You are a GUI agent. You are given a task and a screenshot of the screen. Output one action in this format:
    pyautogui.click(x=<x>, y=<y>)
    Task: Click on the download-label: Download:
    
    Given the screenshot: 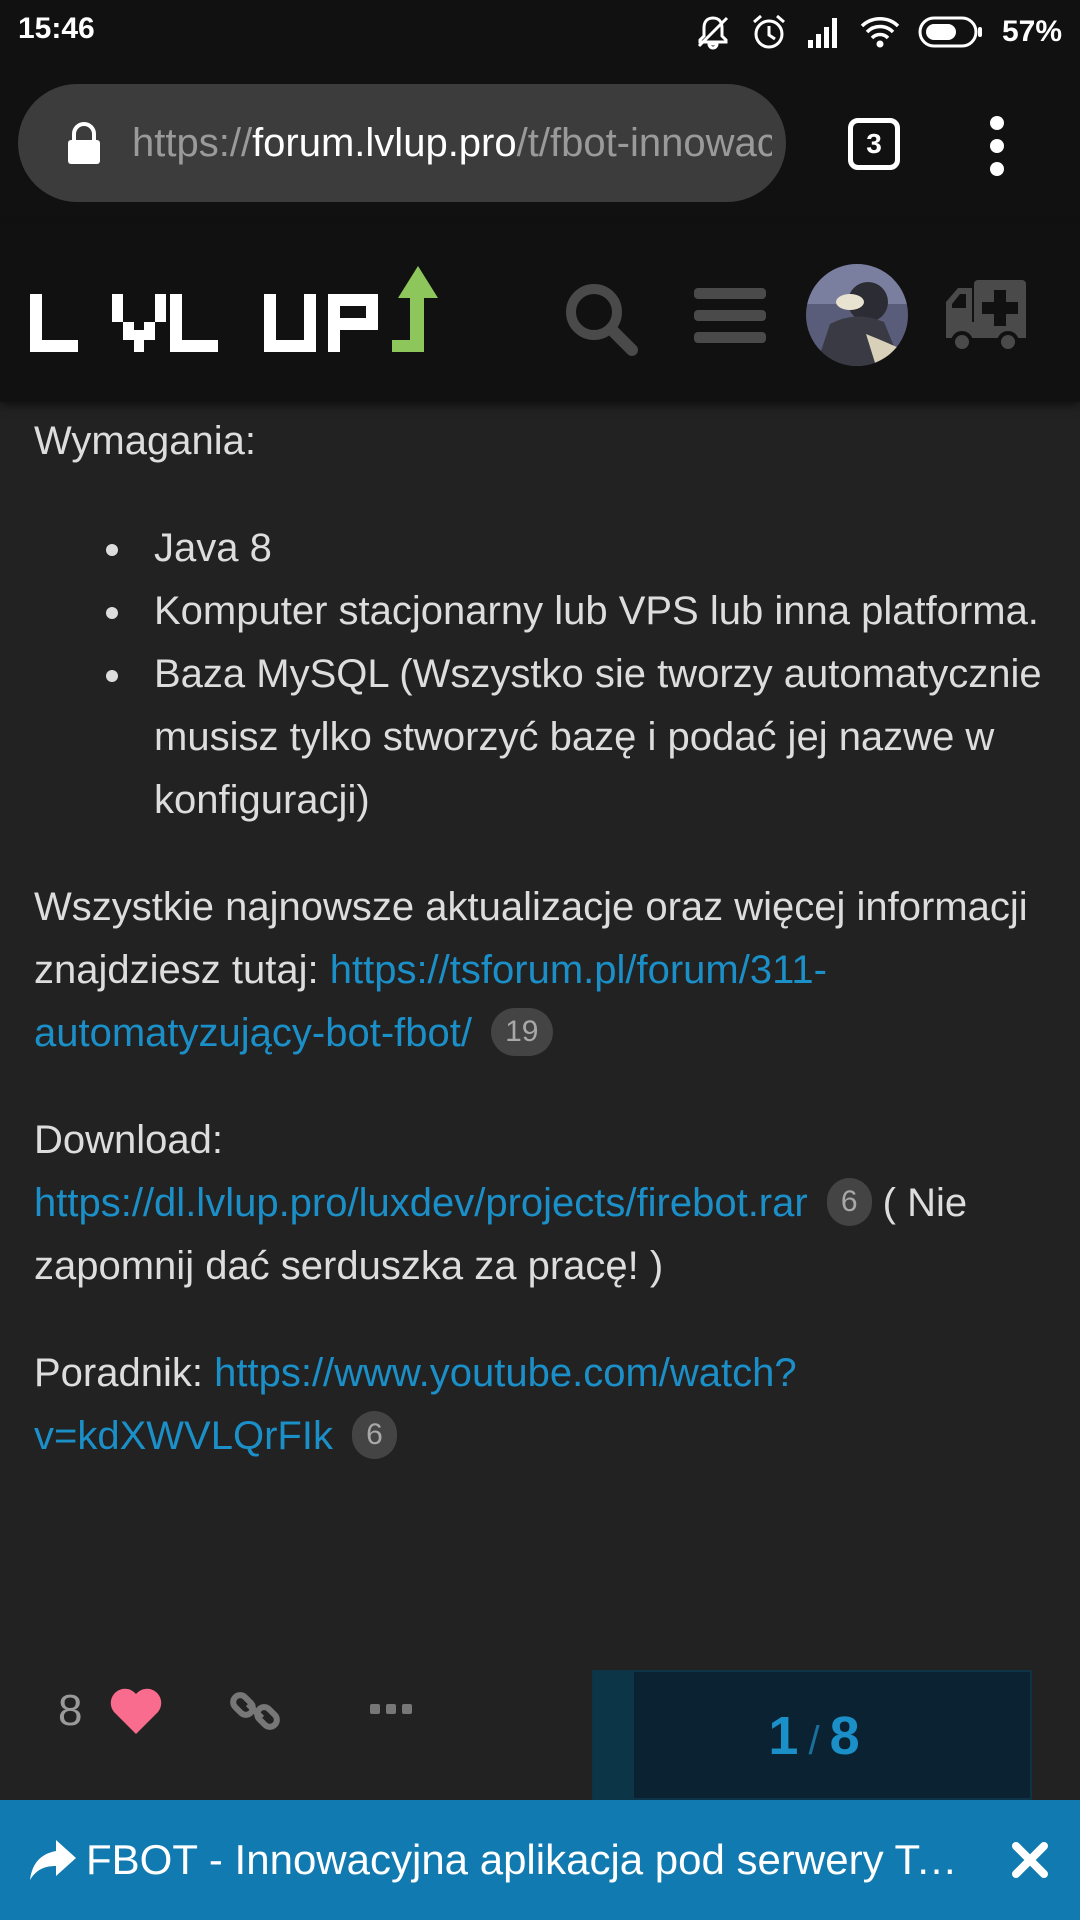 What is the action you would take?
    pyautogui.click(x=129, y=1140)
    